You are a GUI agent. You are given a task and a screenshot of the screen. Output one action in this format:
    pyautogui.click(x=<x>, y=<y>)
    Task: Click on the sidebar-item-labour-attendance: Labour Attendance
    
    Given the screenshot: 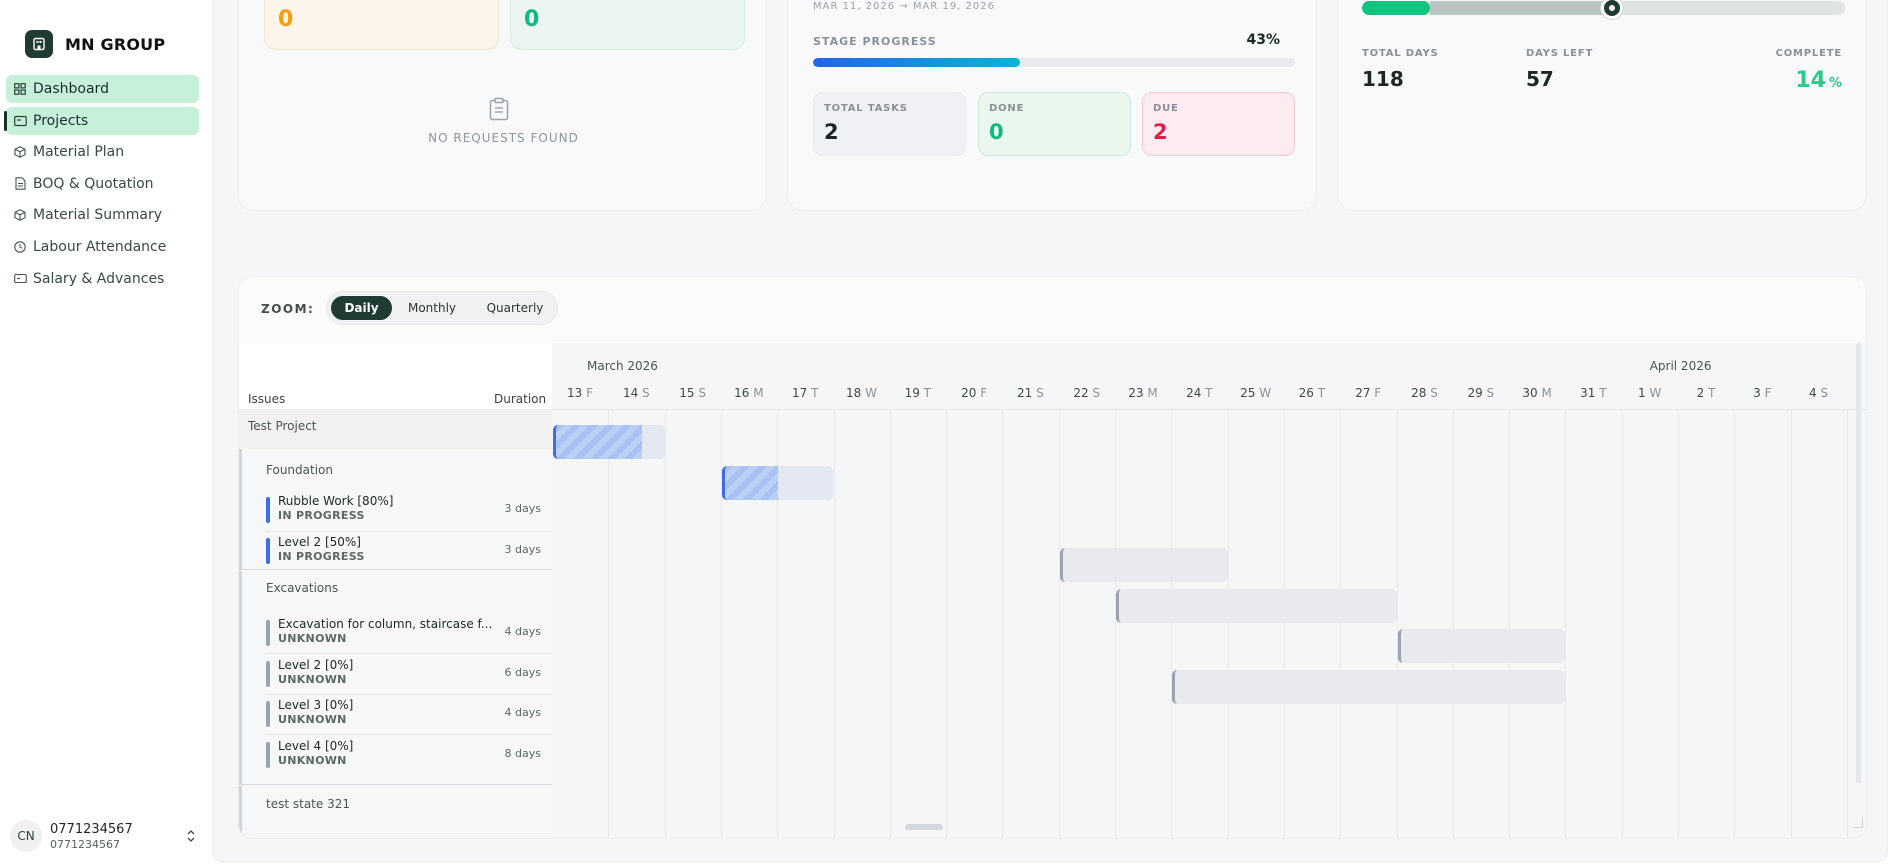 What is the action you would take?
    pyautogui.click(x=102, y=247)
    